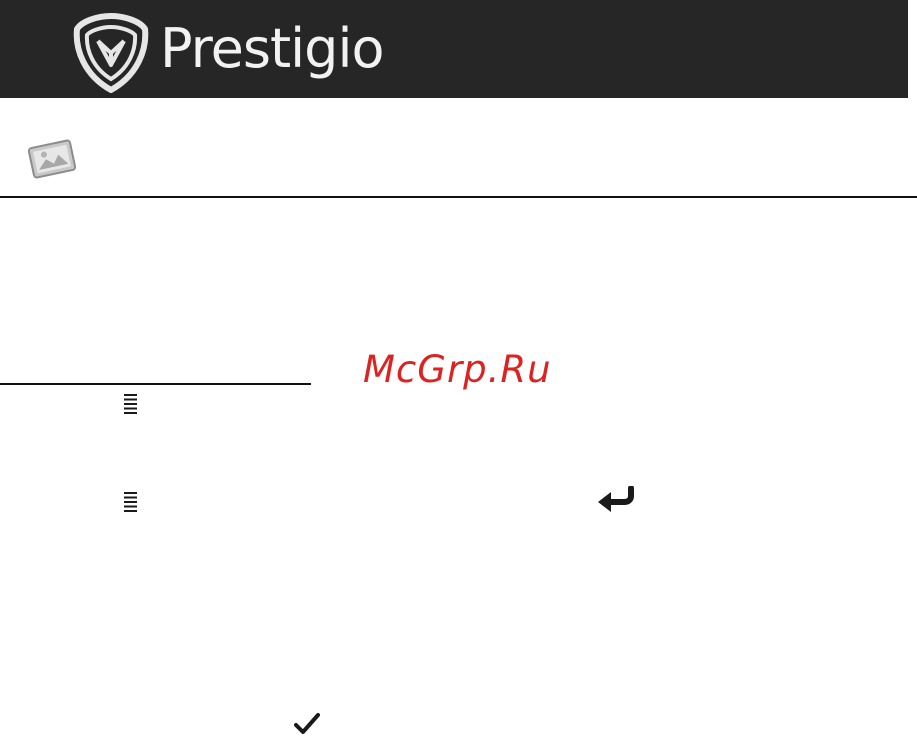 This screenshot has height=736, width=917. Describe the element at coordinates (307, 723) in the screenshot. I see `checkmark-icon` at that location.